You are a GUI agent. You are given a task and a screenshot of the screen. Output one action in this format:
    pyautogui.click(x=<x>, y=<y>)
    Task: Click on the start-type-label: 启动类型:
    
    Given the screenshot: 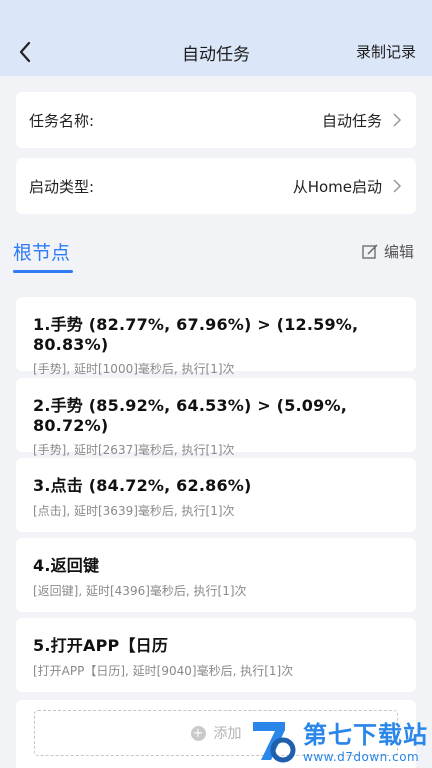 What is the action you would take?
    pyautogui.click(x=62, y=186)
    